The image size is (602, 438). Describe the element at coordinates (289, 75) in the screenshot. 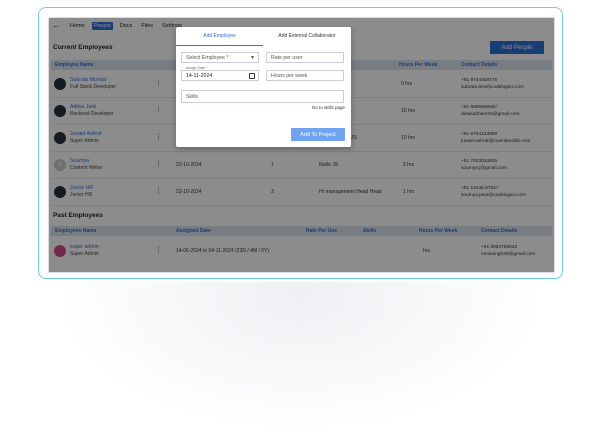

I see `hours-placeholder: Hours per week` at that location.